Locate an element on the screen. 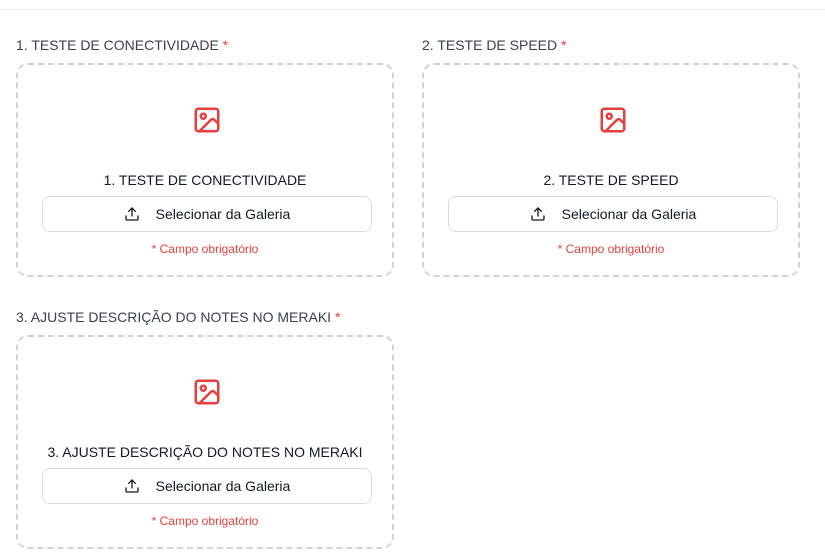 The image size is (825, 560). top-divider is located at coordinates (412, 9).